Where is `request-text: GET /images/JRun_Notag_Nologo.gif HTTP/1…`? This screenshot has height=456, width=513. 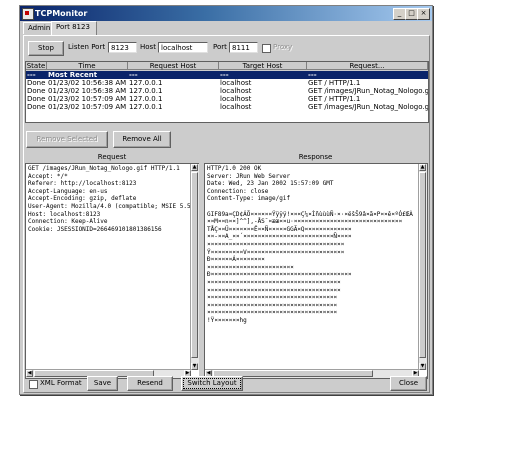
request-text: GET /images/JRun_Notag_Nologo.gif HTTP/1… is located at coordinates (109, 199).